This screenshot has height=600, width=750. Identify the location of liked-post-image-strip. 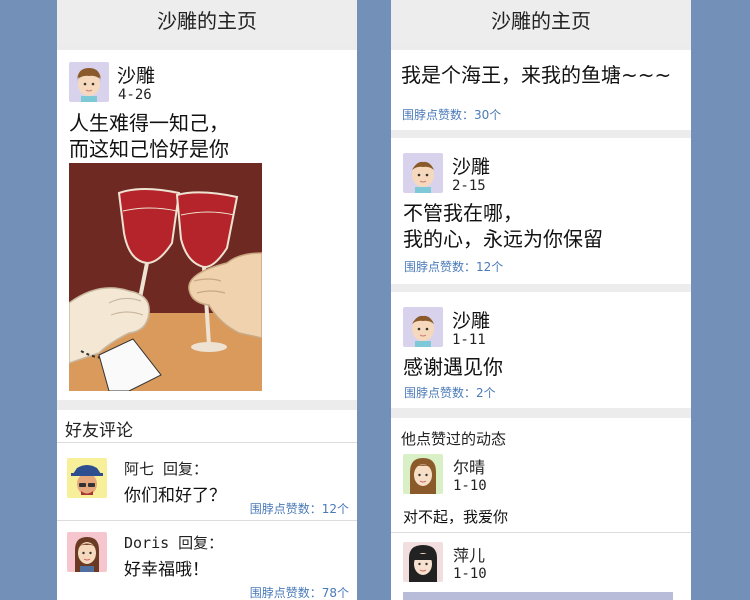
(538, 596).